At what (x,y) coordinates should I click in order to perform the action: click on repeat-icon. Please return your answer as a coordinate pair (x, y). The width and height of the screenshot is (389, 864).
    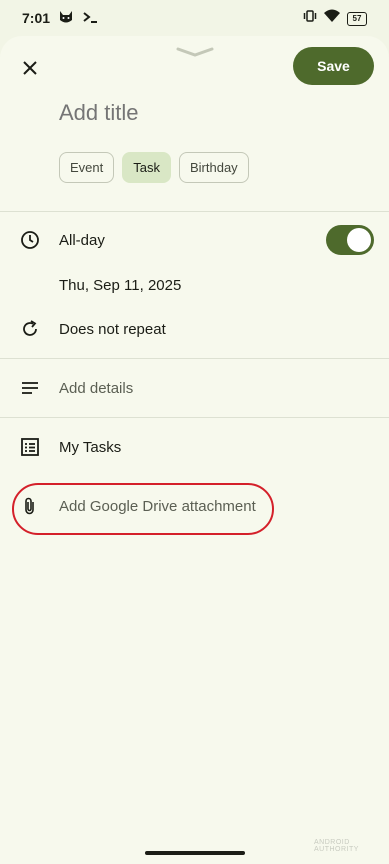
    Looking at the image, I should click on (30, 329).